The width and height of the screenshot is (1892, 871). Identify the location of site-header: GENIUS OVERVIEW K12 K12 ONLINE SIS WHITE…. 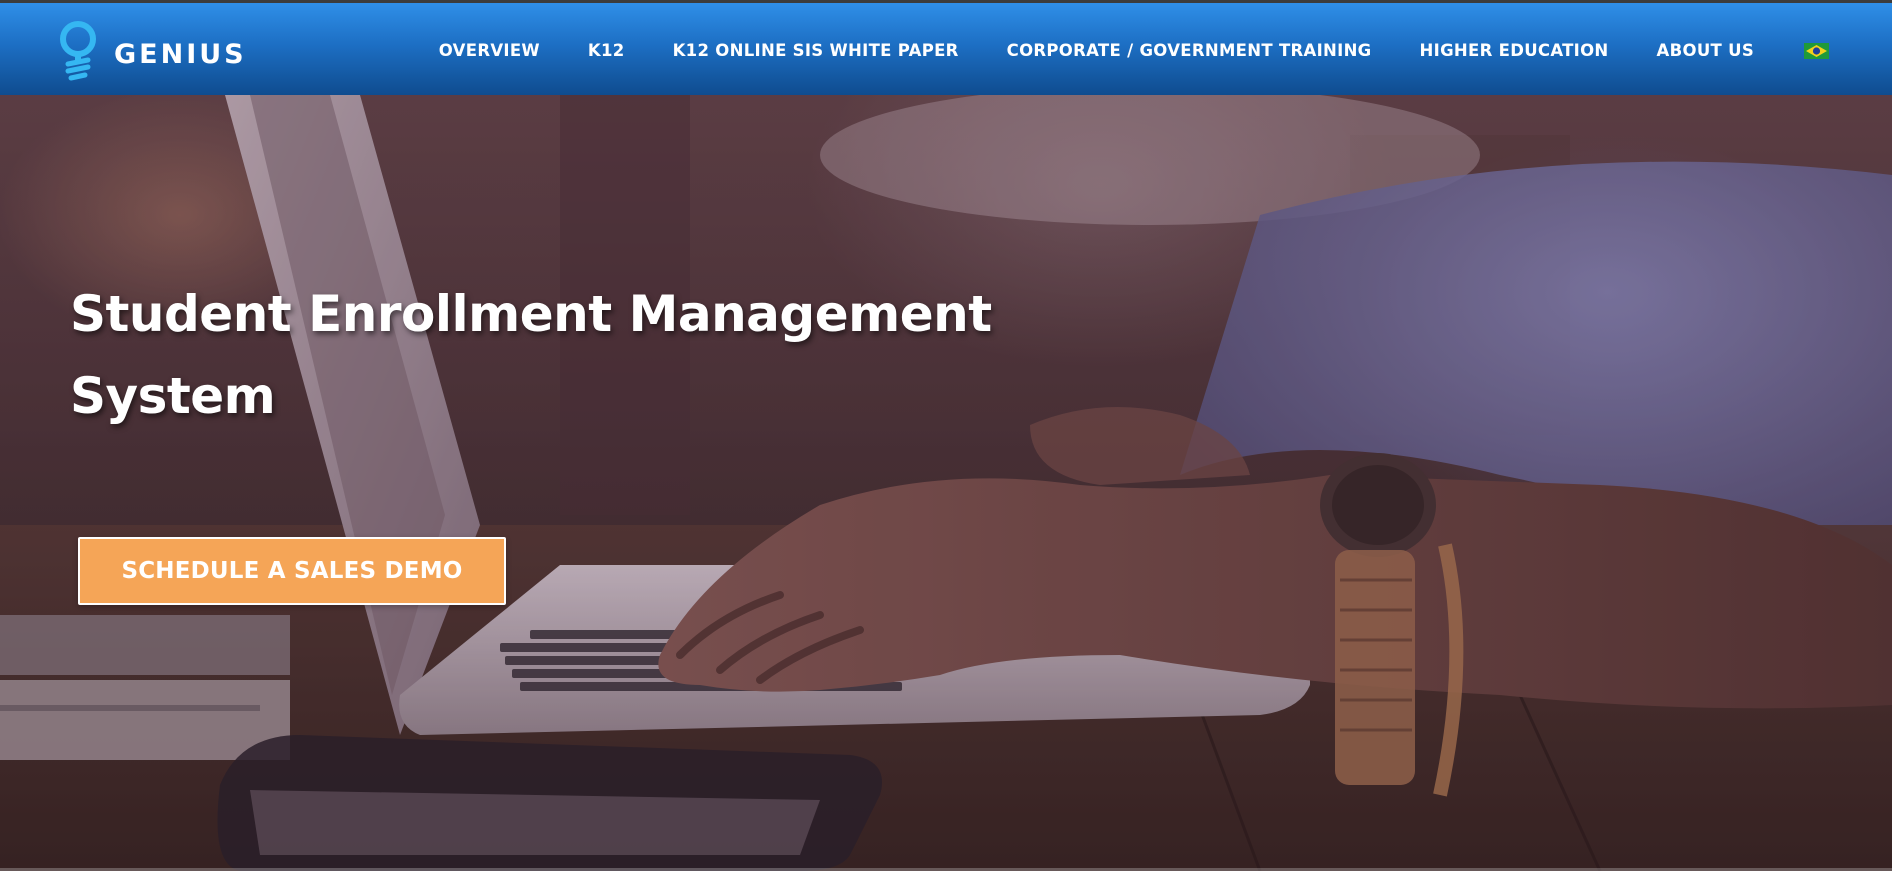
(946, 47).